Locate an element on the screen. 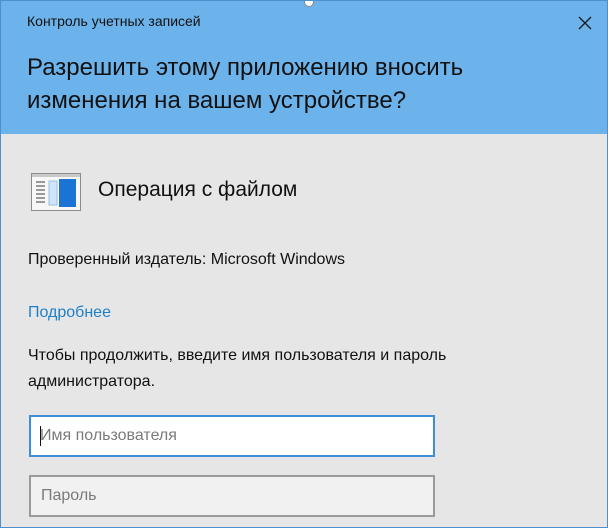  close-button is located at coordinates (585, 23).